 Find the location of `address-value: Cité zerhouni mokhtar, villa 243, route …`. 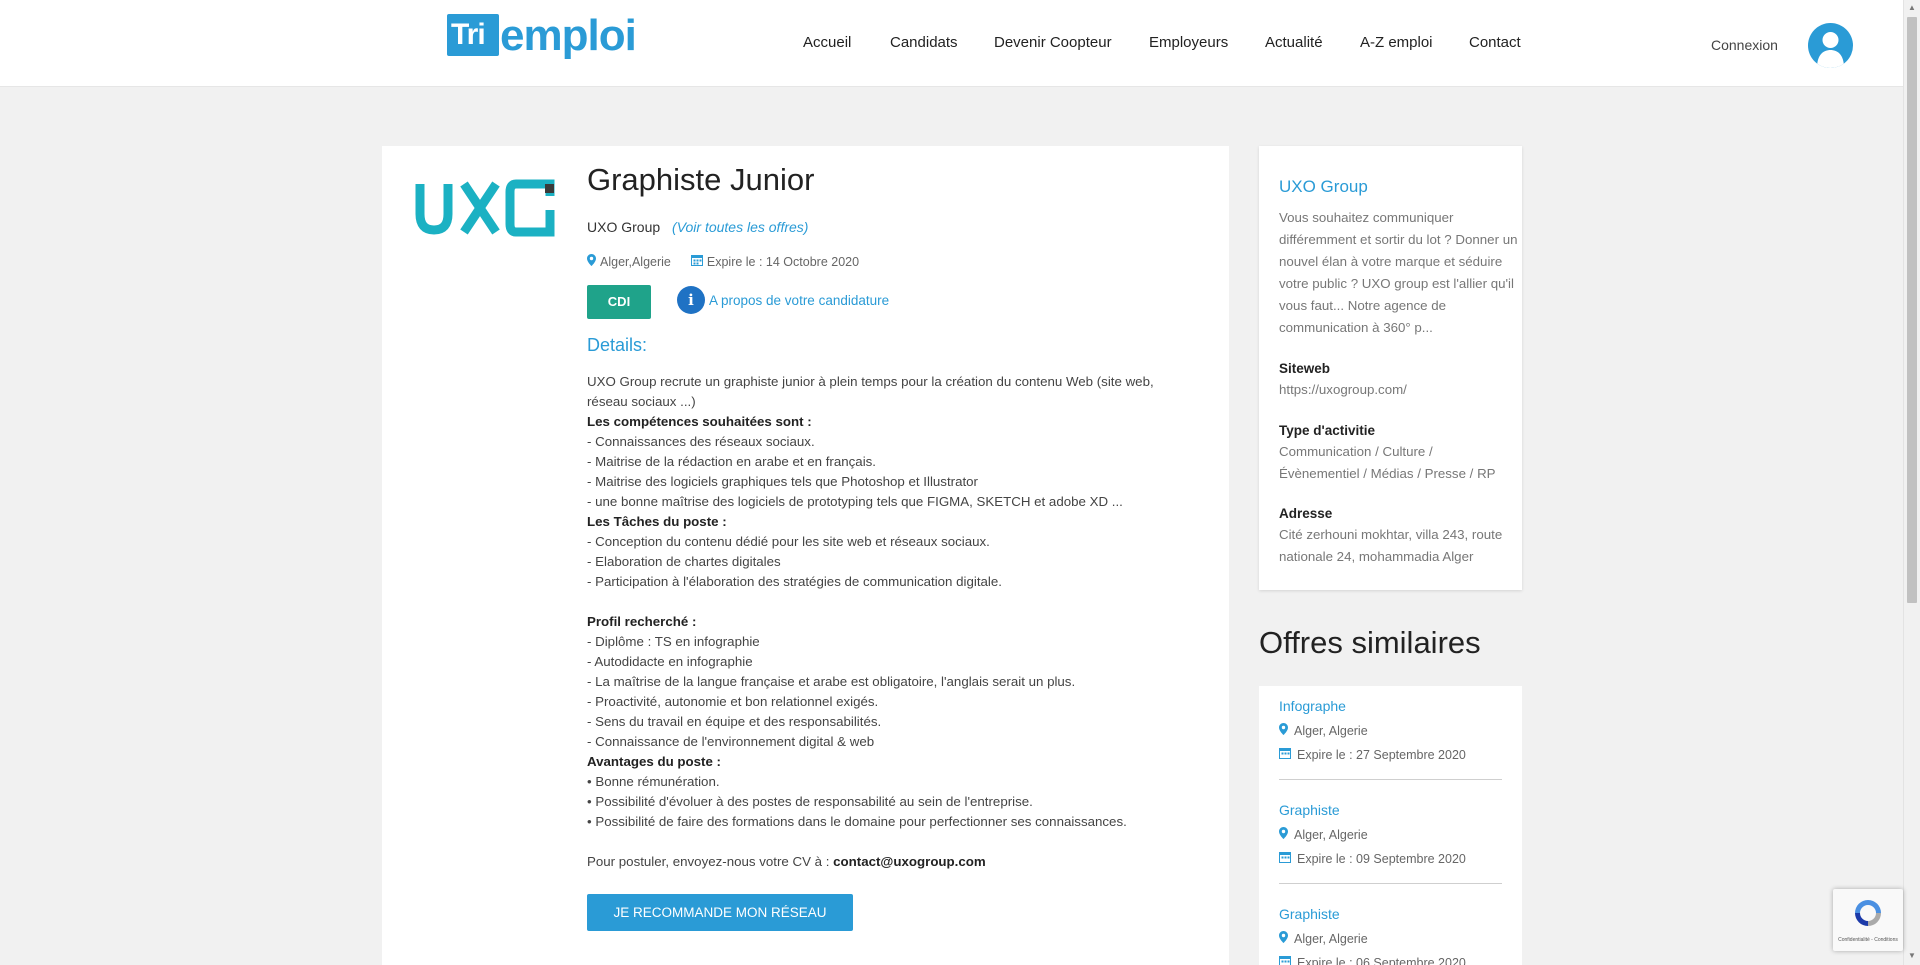

address-value: Cité zerhouni mokhtar, villa 243, route … is located at coordinates (1391, 545).